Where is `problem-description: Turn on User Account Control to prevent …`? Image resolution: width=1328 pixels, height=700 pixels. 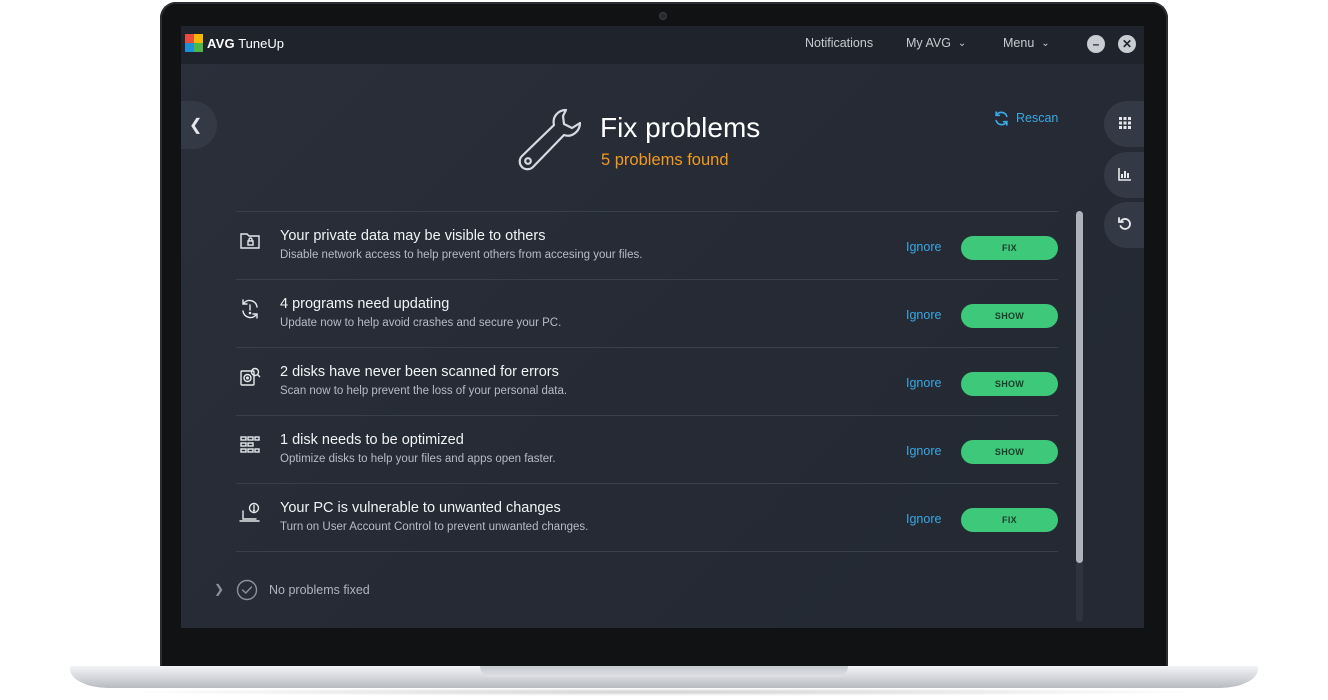
problem-description: Turn on User Account Control to prevent … is located at coordinates (434, 527).